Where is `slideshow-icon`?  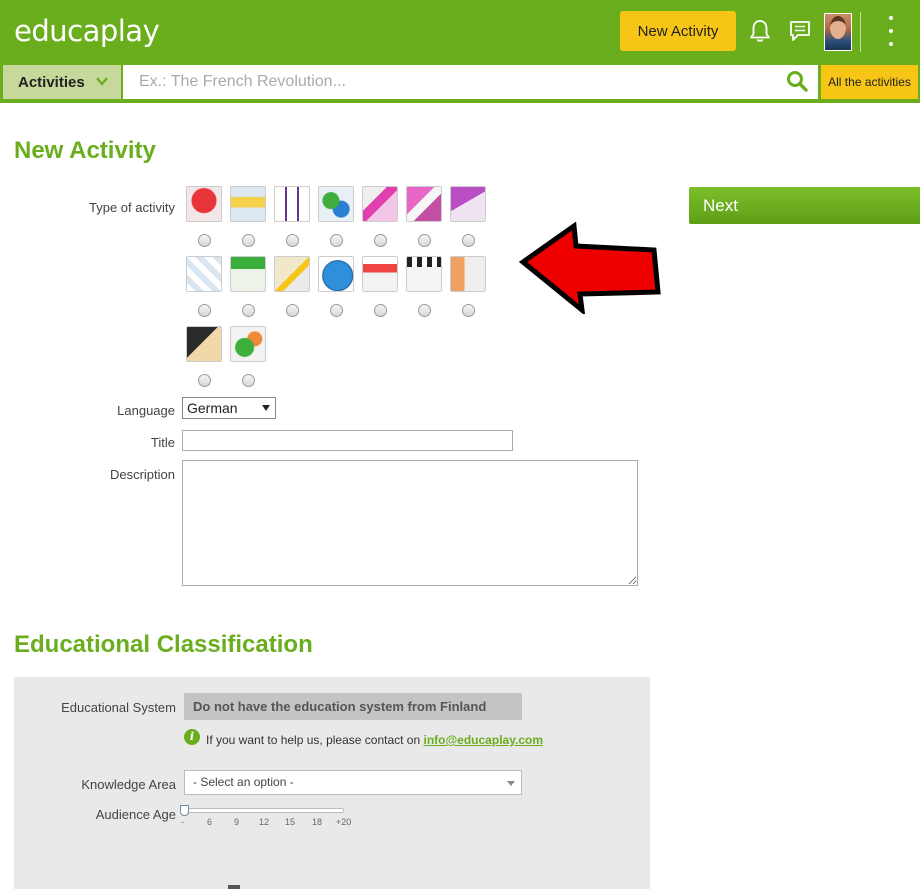 slideshow-icon is located at coordinates (380, 274).